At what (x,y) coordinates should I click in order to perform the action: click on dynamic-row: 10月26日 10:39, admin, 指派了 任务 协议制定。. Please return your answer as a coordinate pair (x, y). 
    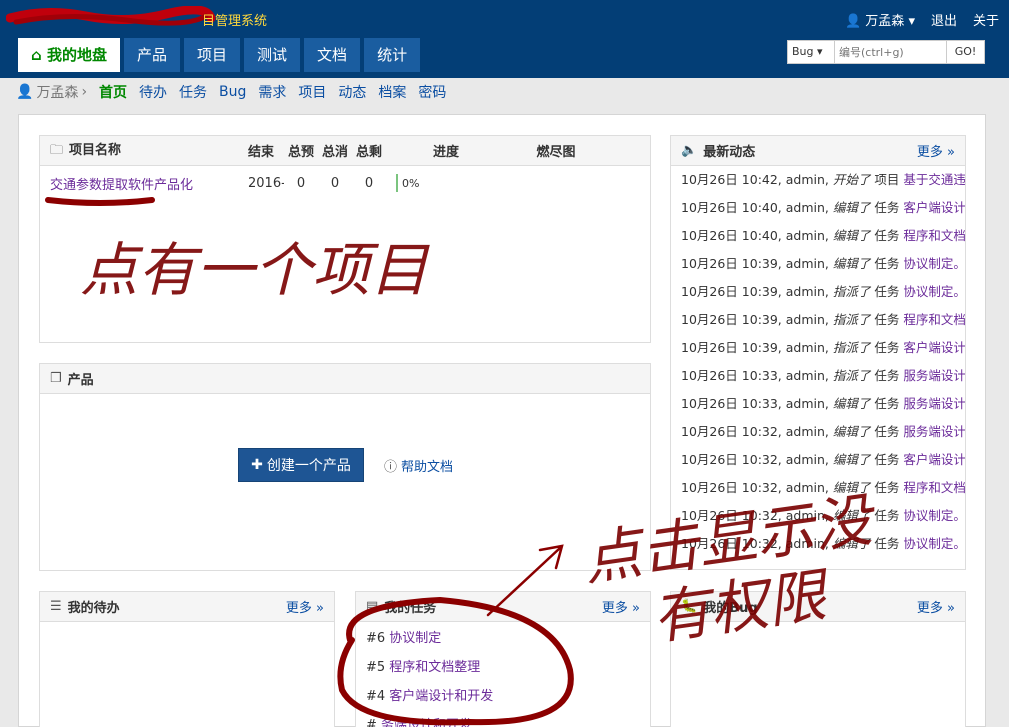
    Looking at the image, I should click on (818, 292).